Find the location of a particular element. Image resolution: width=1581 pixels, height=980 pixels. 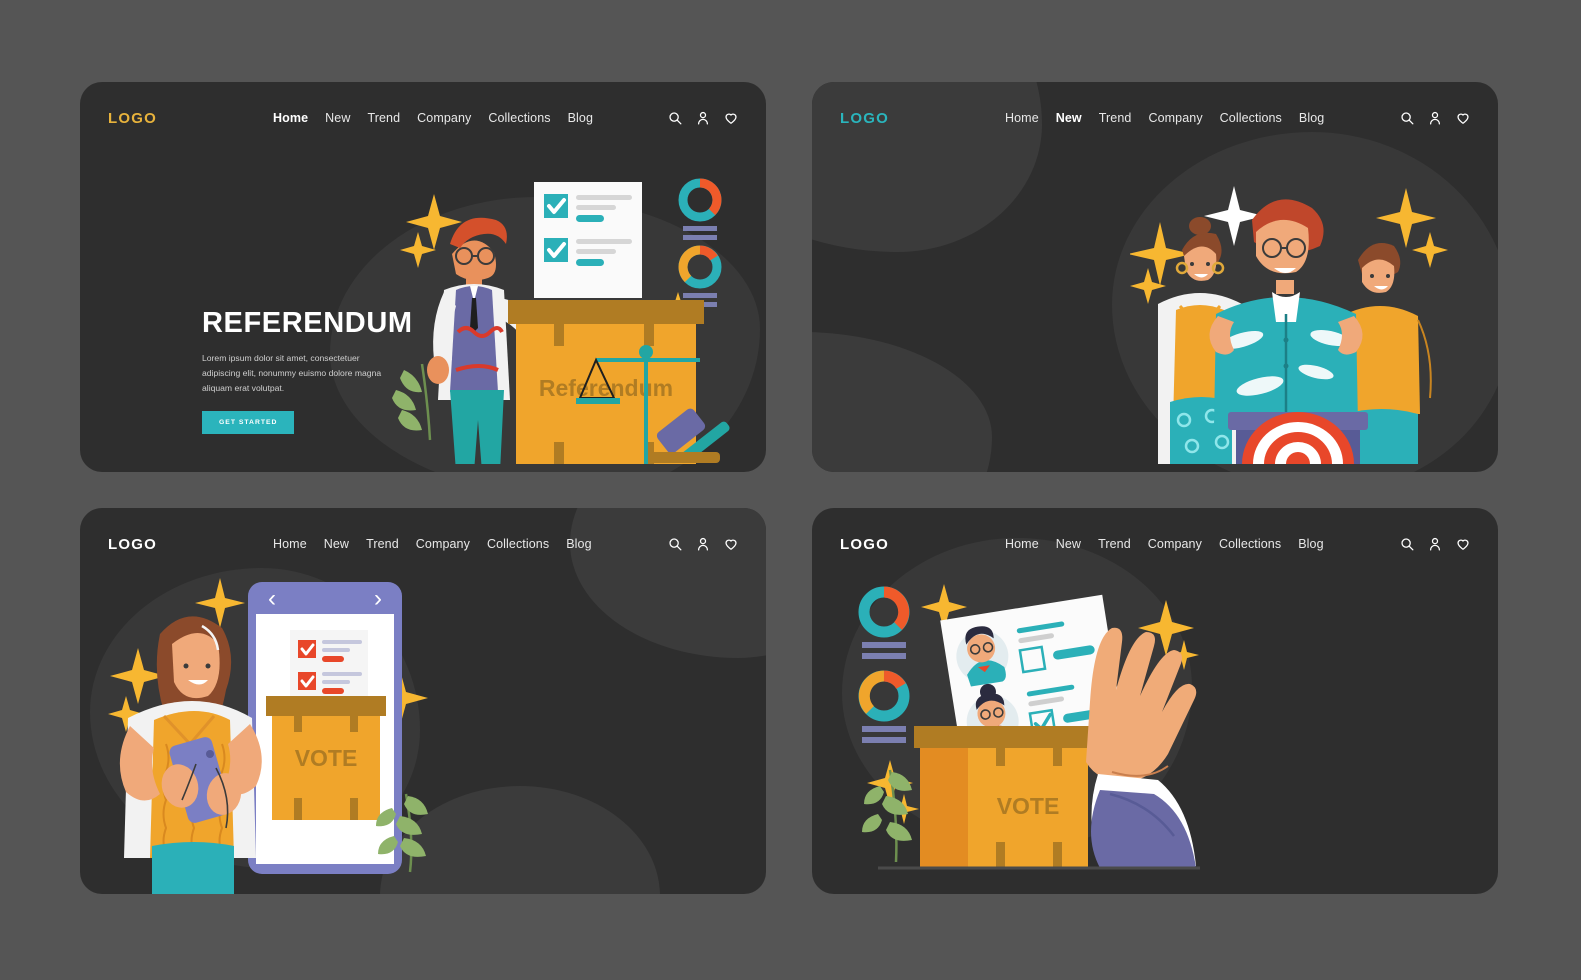

podium is located at coordinates (1298, 438).